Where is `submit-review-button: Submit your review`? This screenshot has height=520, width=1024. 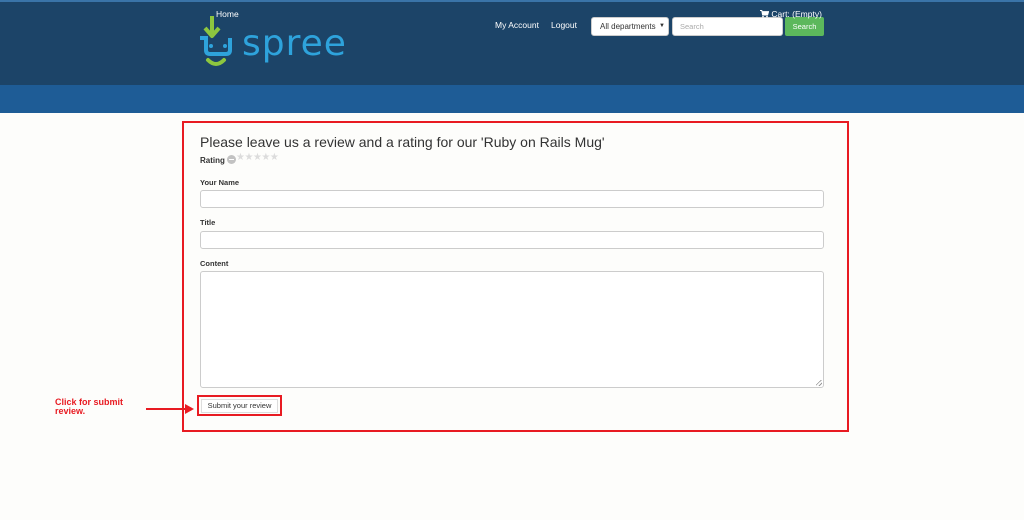 submit-review-button: Submit your review is located at coordinates (239, 406).